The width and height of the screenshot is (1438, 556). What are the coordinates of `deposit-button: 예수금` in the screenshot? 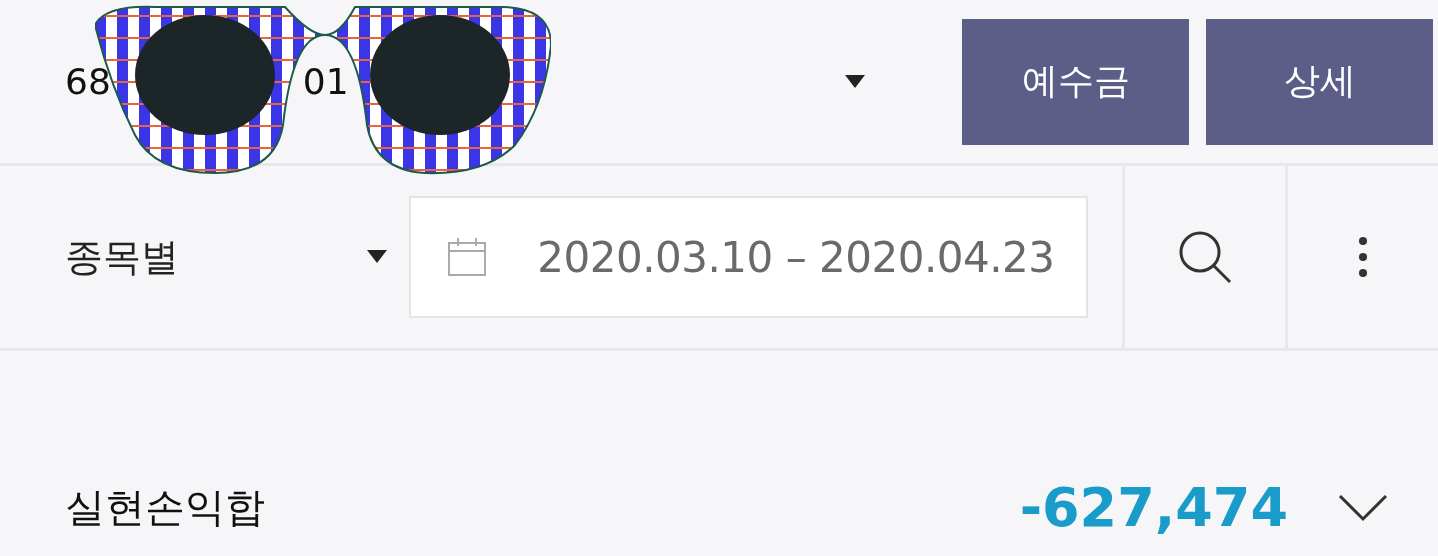 It's located at (1075, 81).